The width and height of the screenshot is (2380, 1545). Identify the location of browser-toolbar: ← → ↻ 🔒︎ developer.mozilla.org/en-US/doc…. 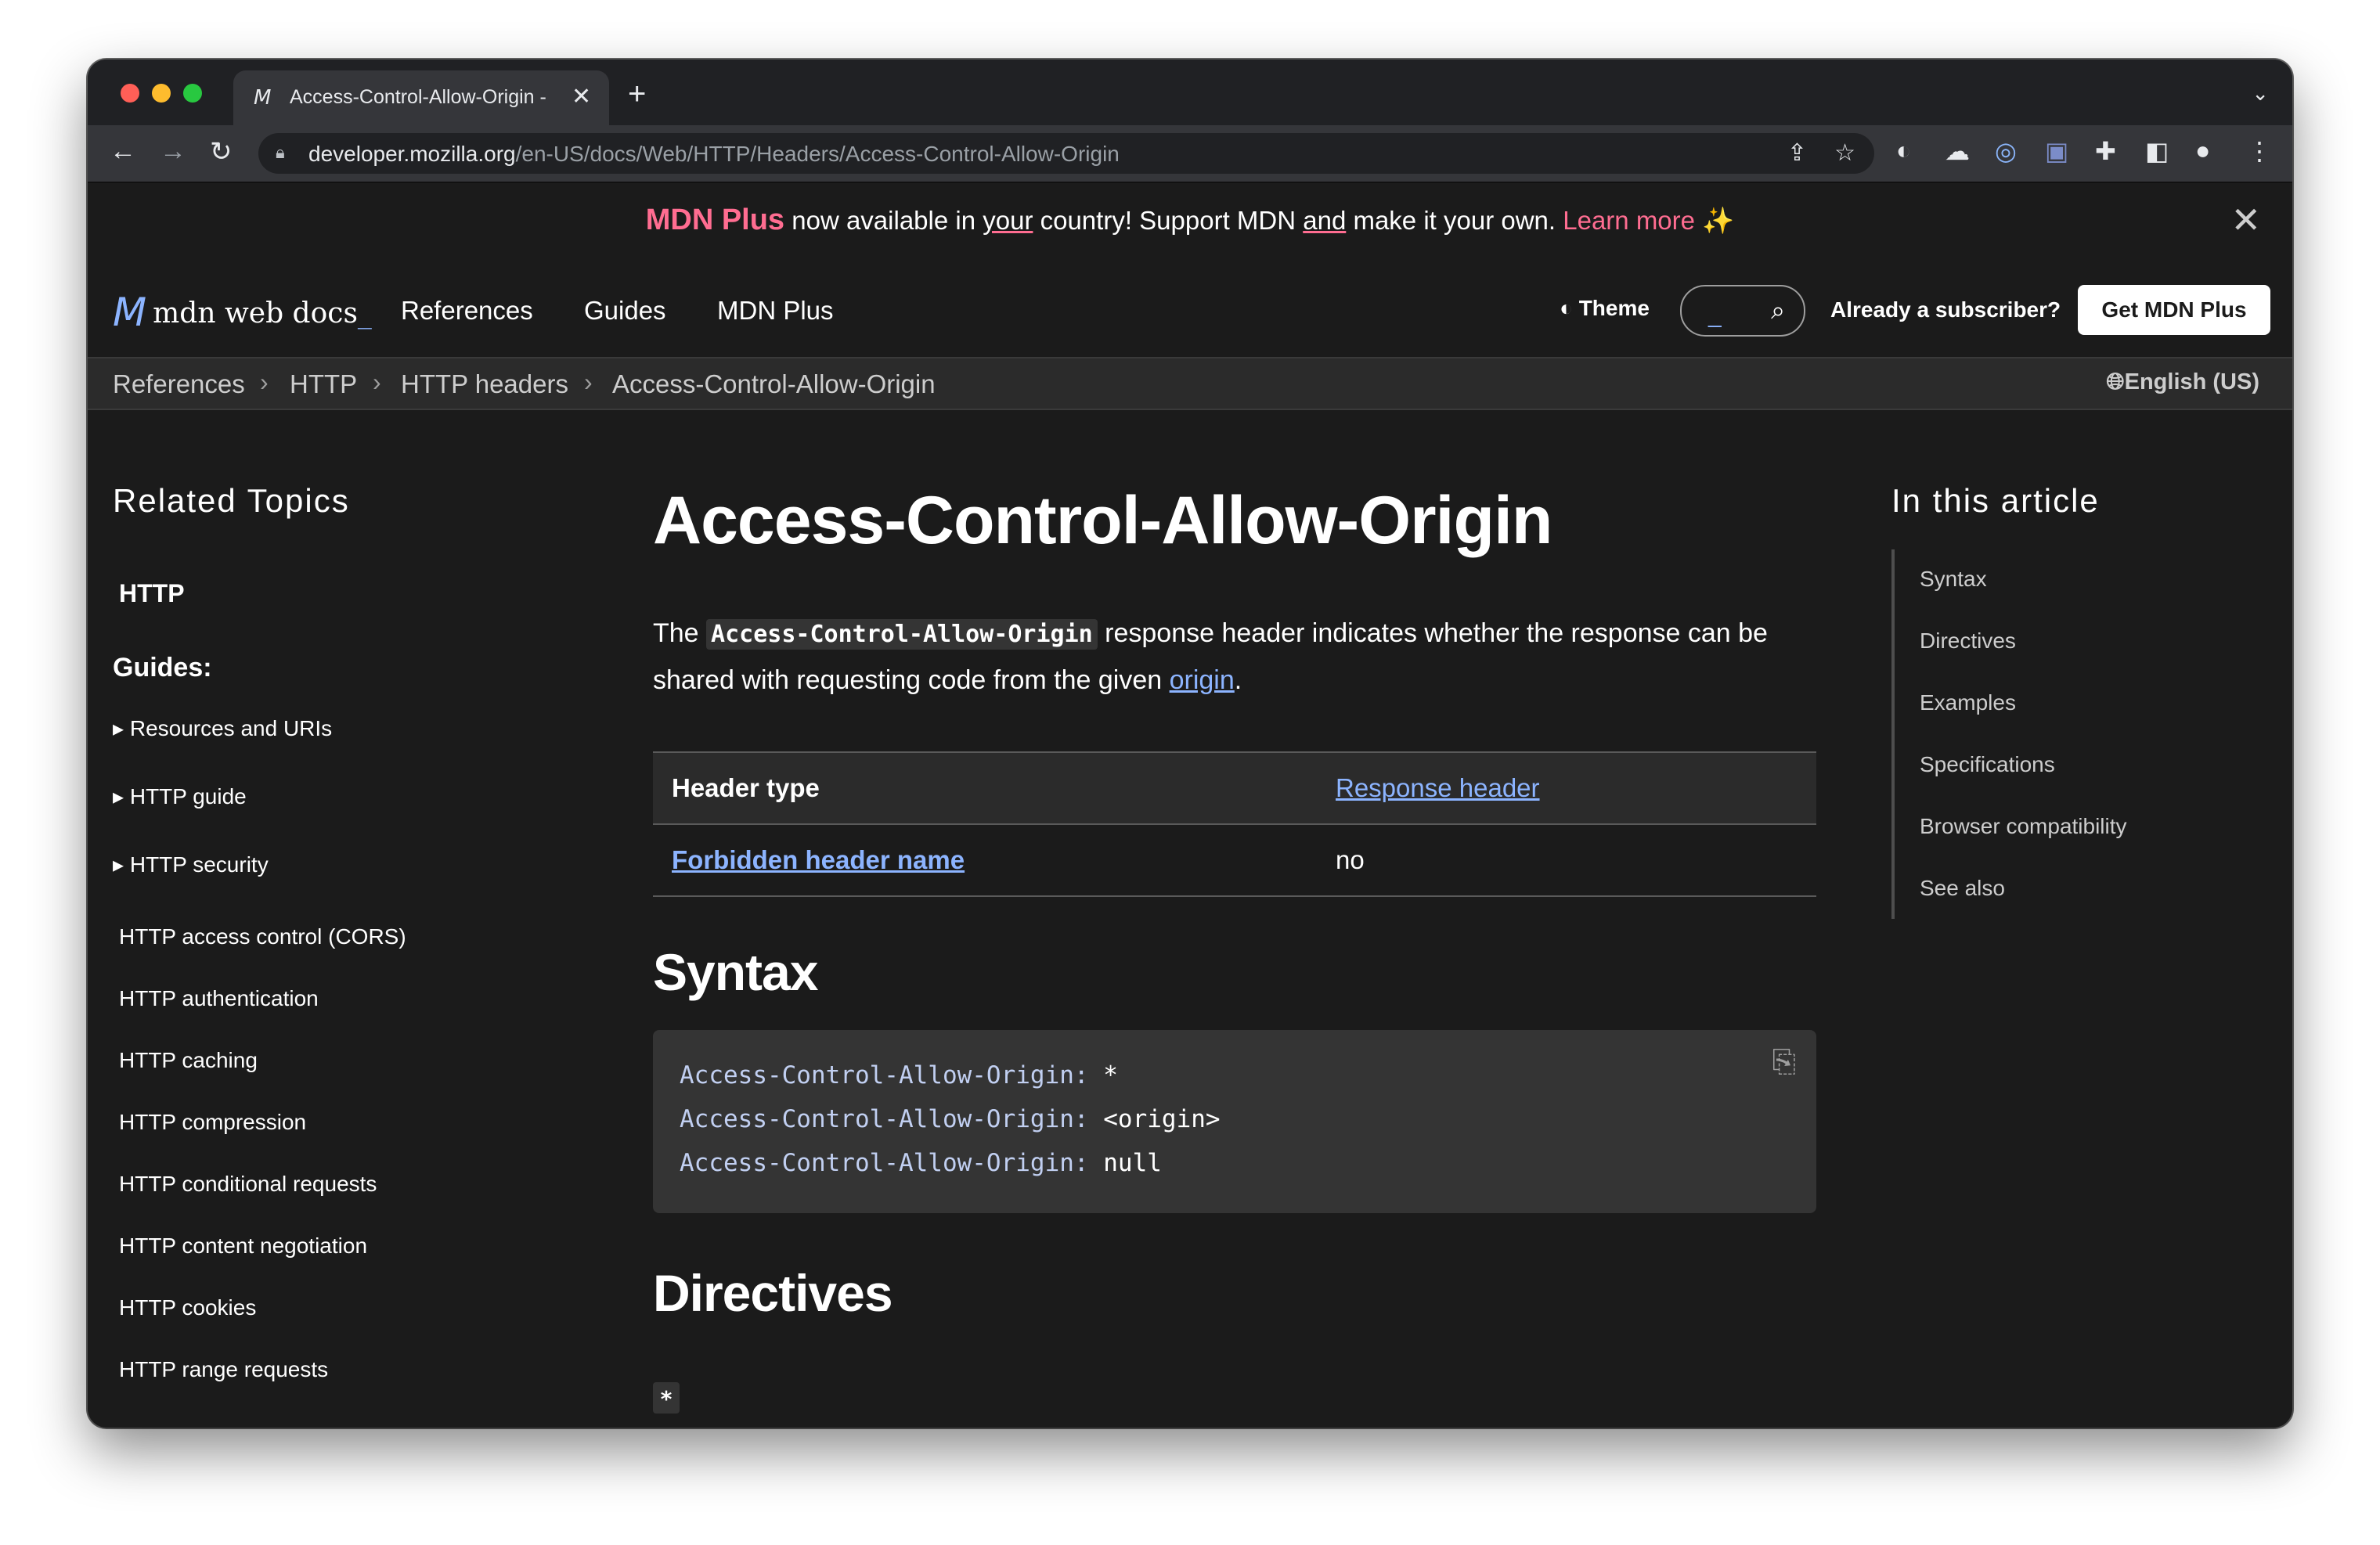
(1190, 154).